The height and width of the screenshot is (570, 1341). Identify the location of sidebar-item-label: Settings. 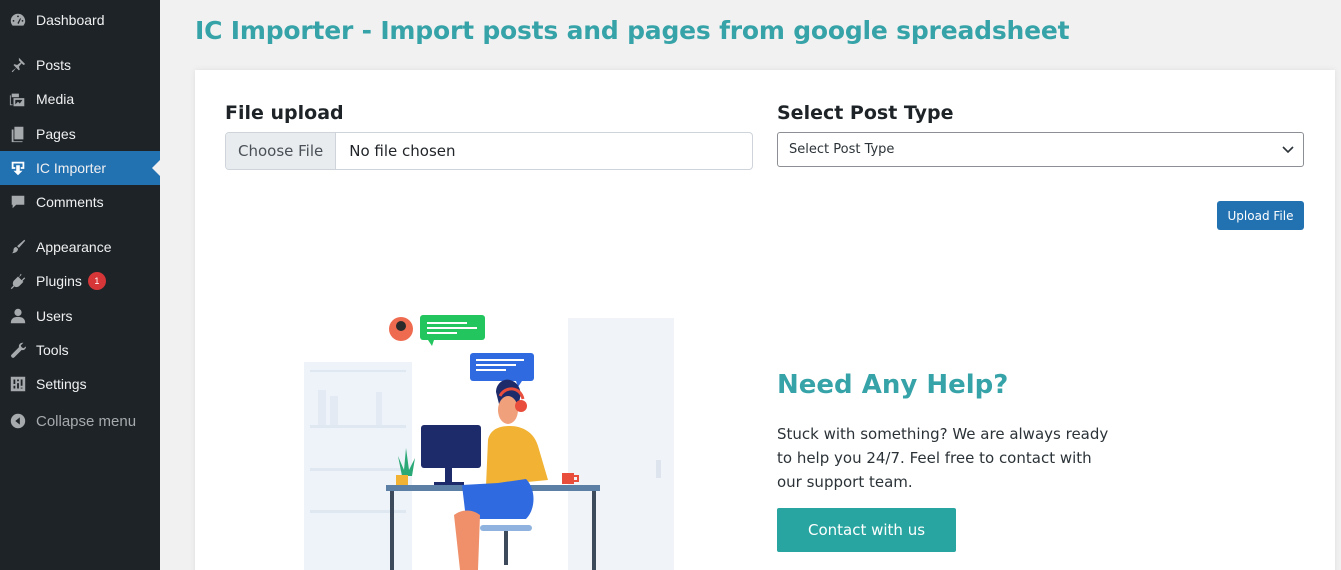
(61, 384).